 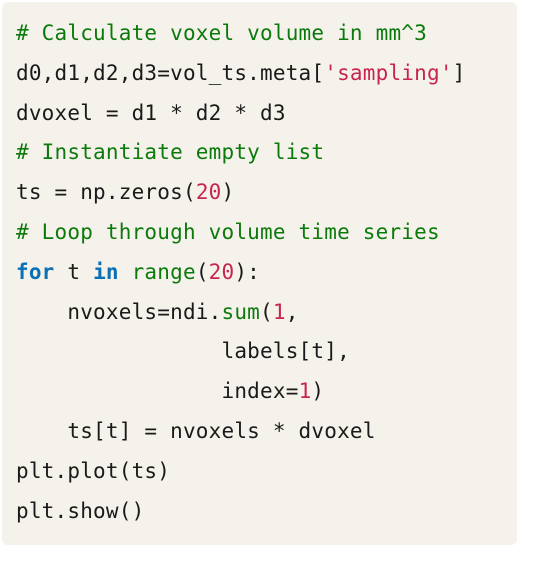 What do you see at coordinates (388, 72) in the screenshot?
I see `code-token-string: 'sampling'` at bounding box center [388, 72].